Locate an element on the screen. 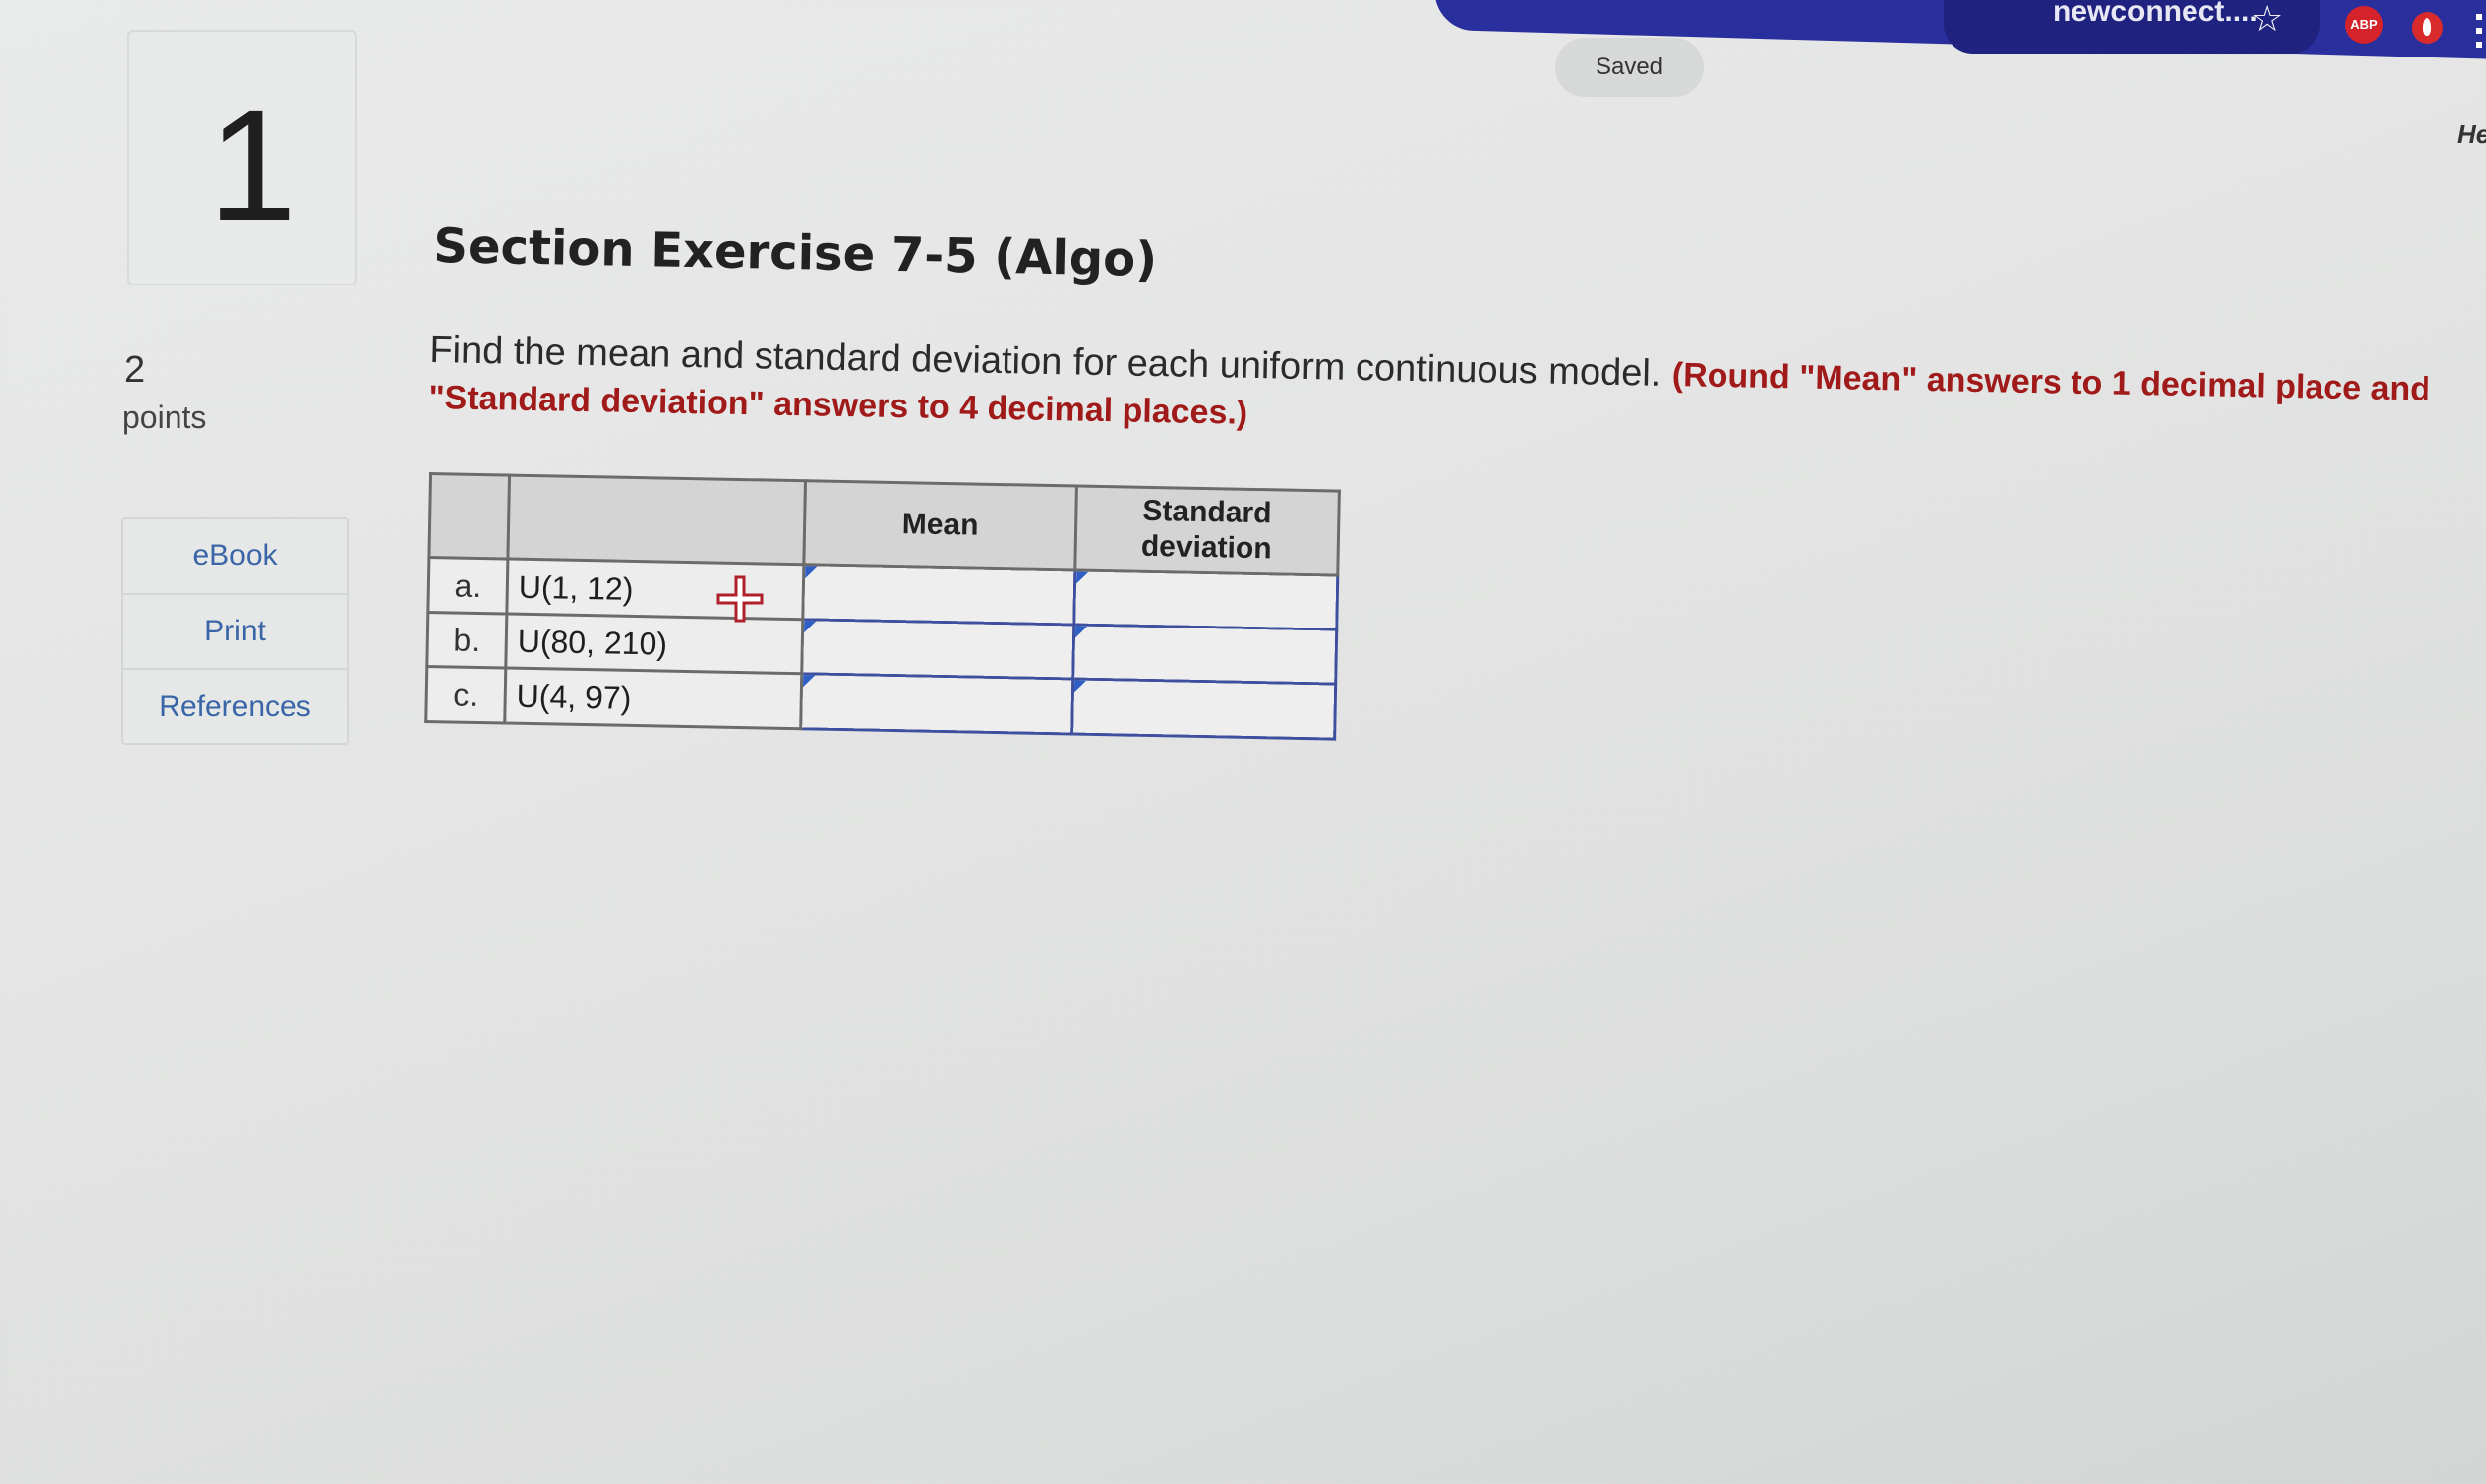 The image size is (2486, 1484). crosshair-cursor-icon is located at coordinates (740, 599).